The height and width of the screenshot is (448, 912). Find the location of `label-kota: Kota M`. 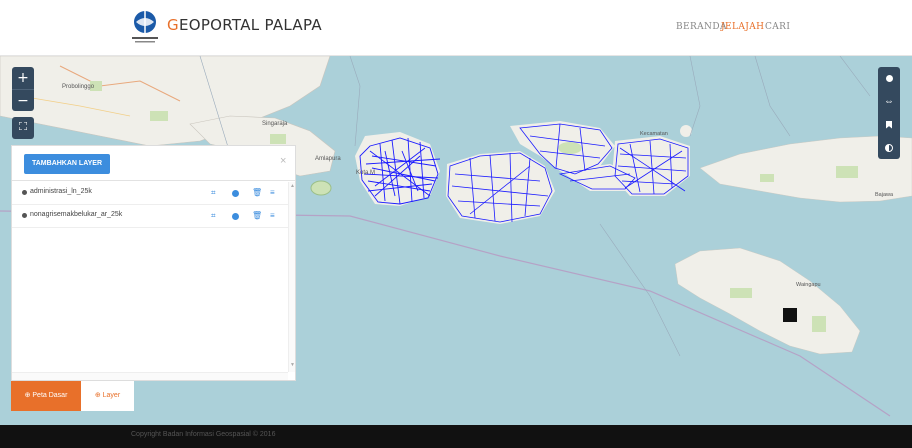

label-kota: Kota M is located at coordinates (365, 173).